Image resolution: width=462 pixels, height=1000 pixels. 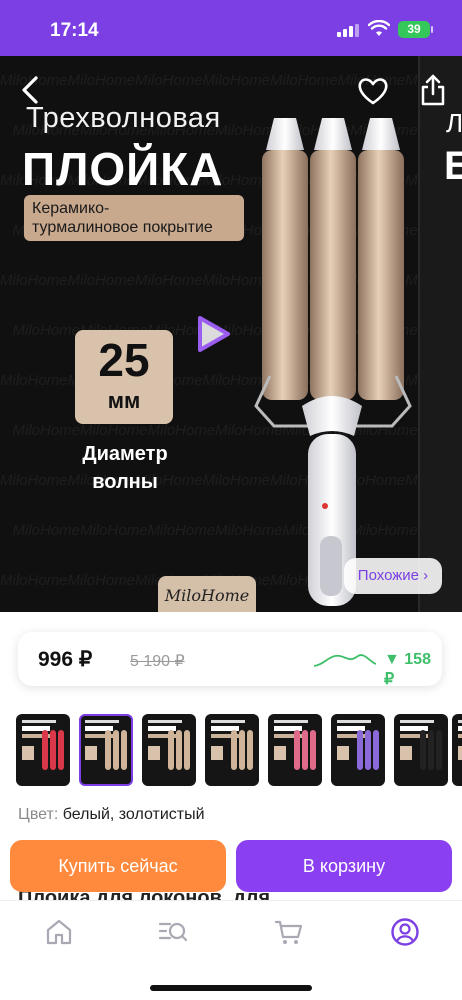 What do you see at coordinates (124, 360) in the screenshot?
I see `size-value: 25` at bounding box center [124, 360].